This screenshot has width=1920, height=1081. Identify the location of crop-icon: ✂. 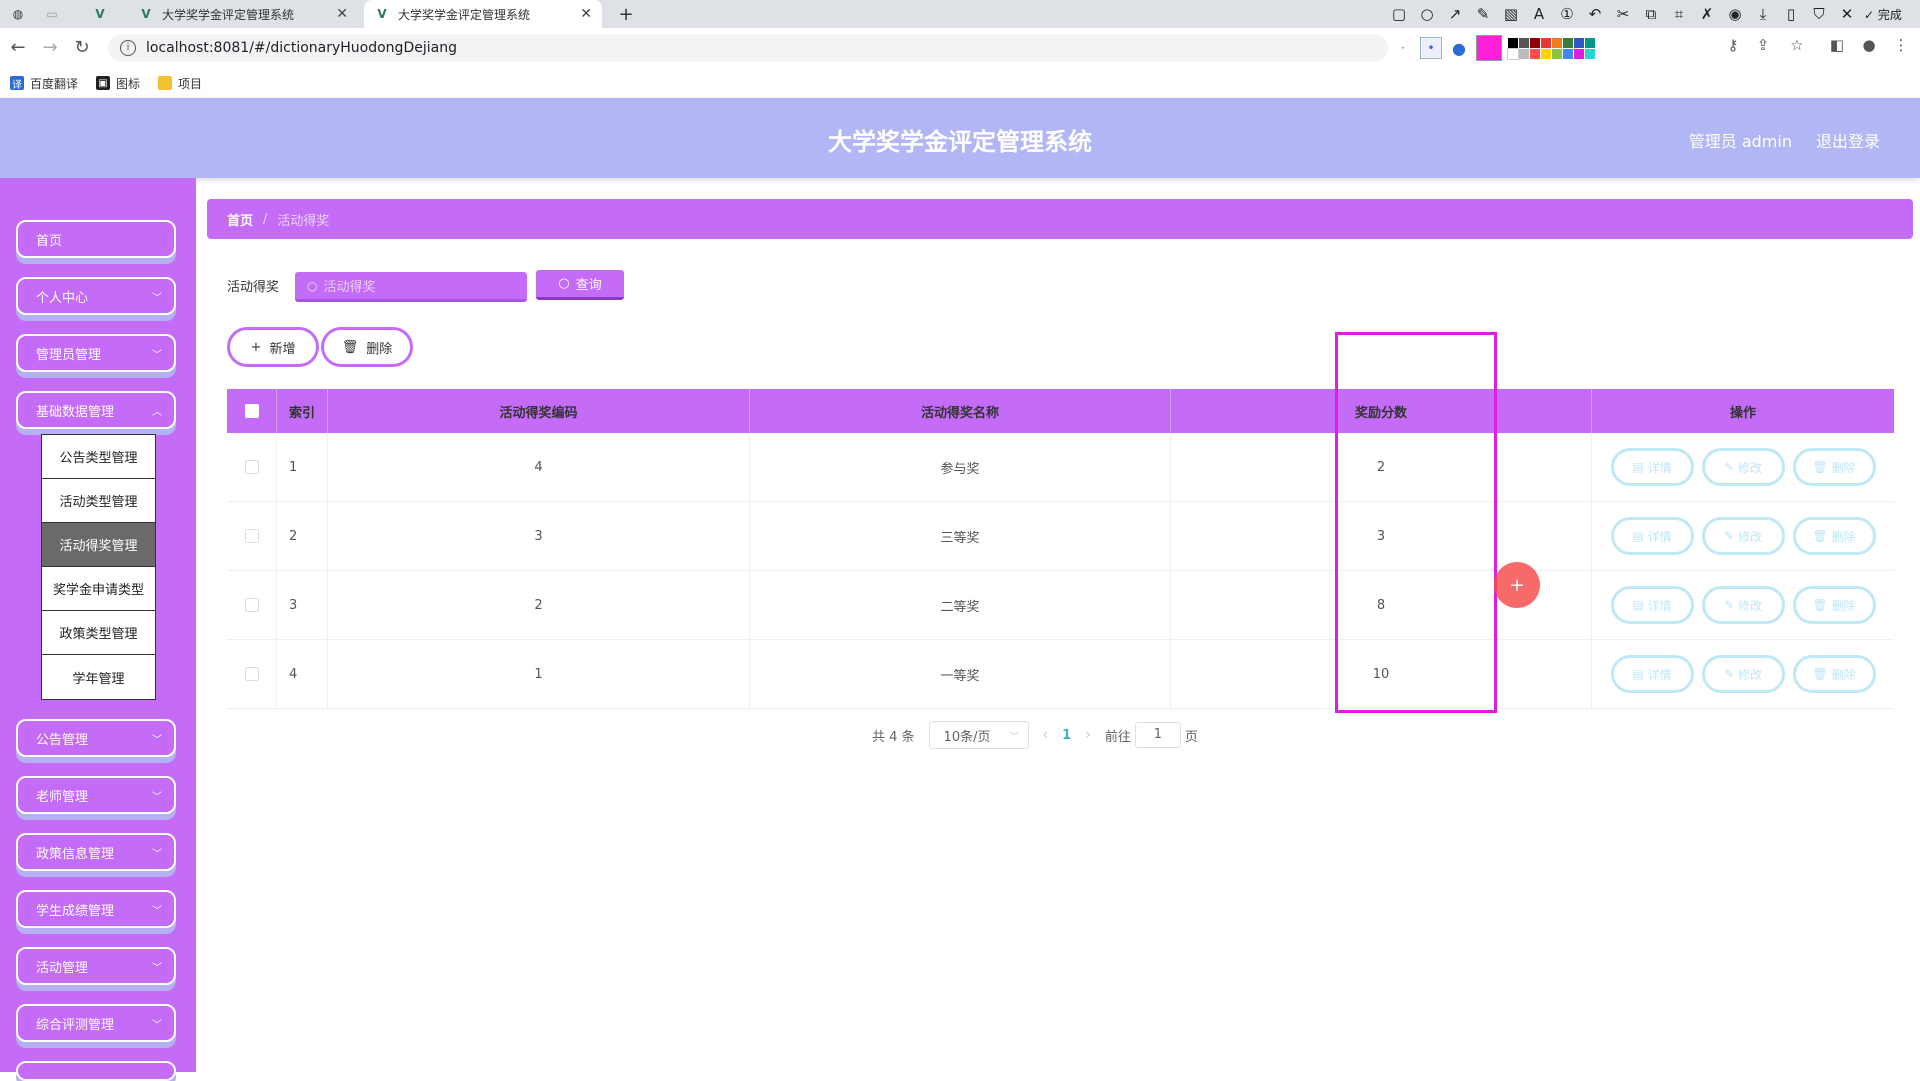
(1623, 14).